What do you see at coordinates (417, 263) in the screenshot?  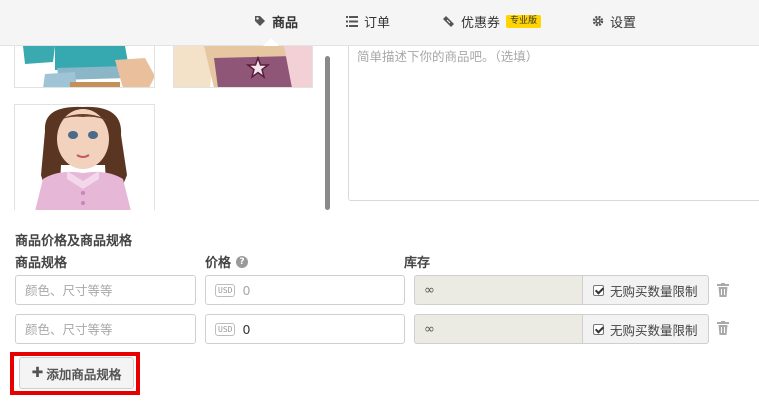 I see `column-header-stock: 库存` at bounding box center [417, 263].